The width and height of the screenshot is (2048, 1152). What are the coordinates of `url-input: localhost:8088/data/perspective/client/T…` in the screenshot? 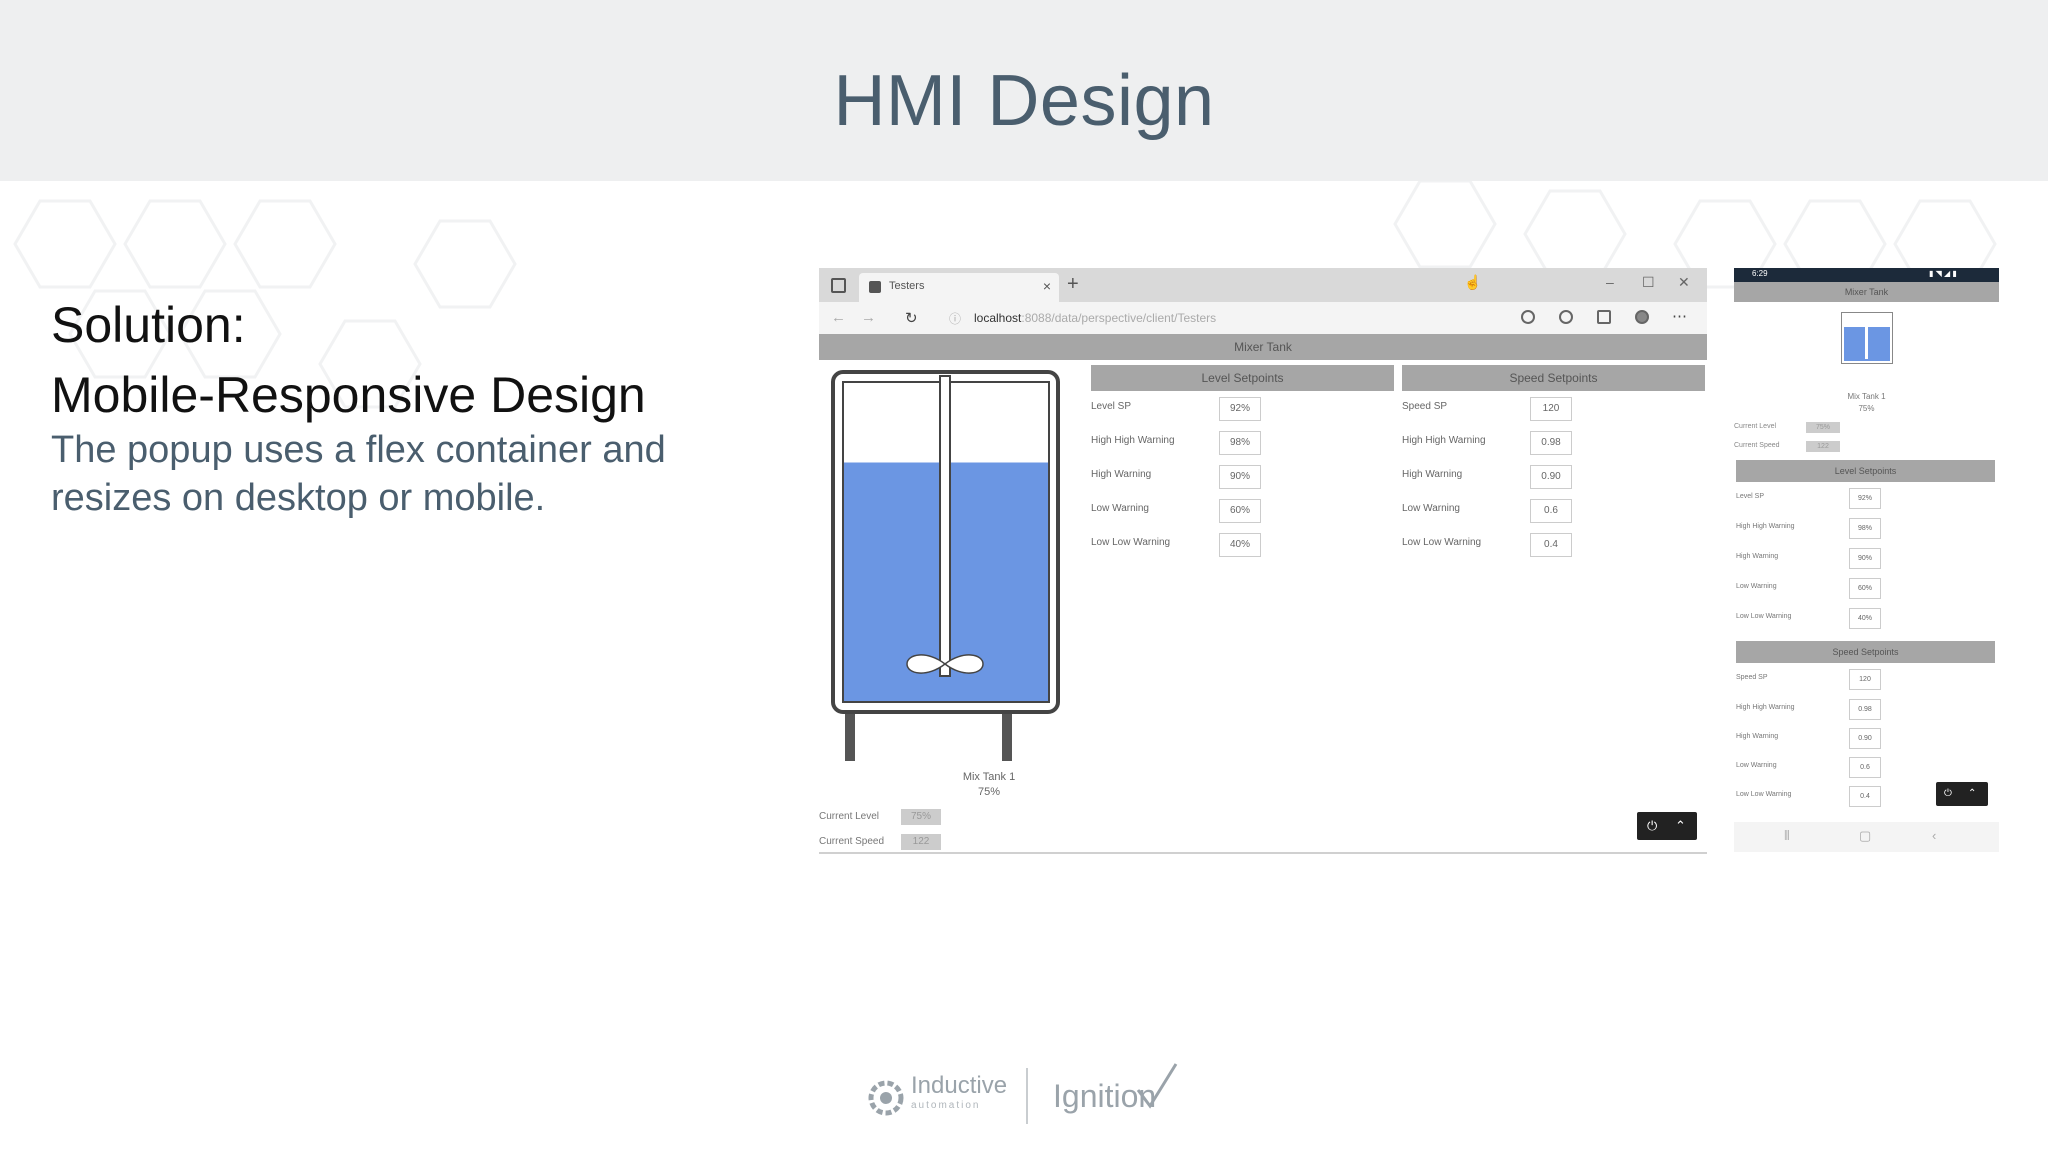 It's located at (1095, 318).